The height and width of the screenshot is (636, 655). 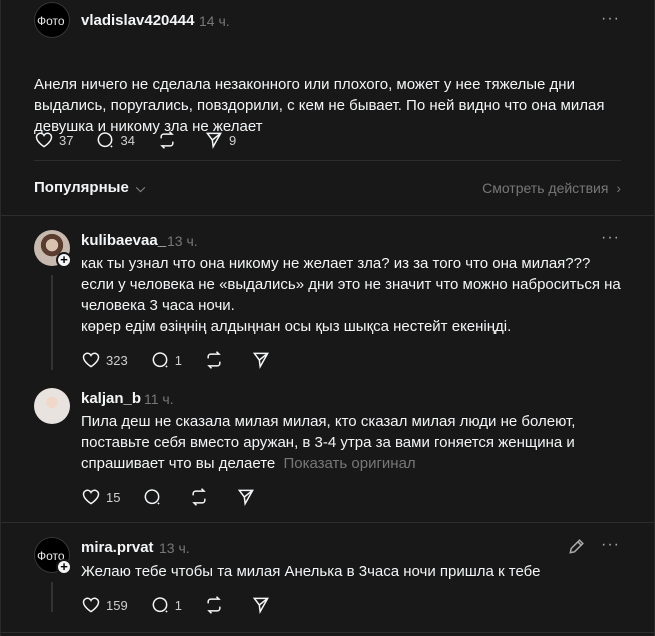 I want to click on like-button: 15, so click(x=100, y=497).